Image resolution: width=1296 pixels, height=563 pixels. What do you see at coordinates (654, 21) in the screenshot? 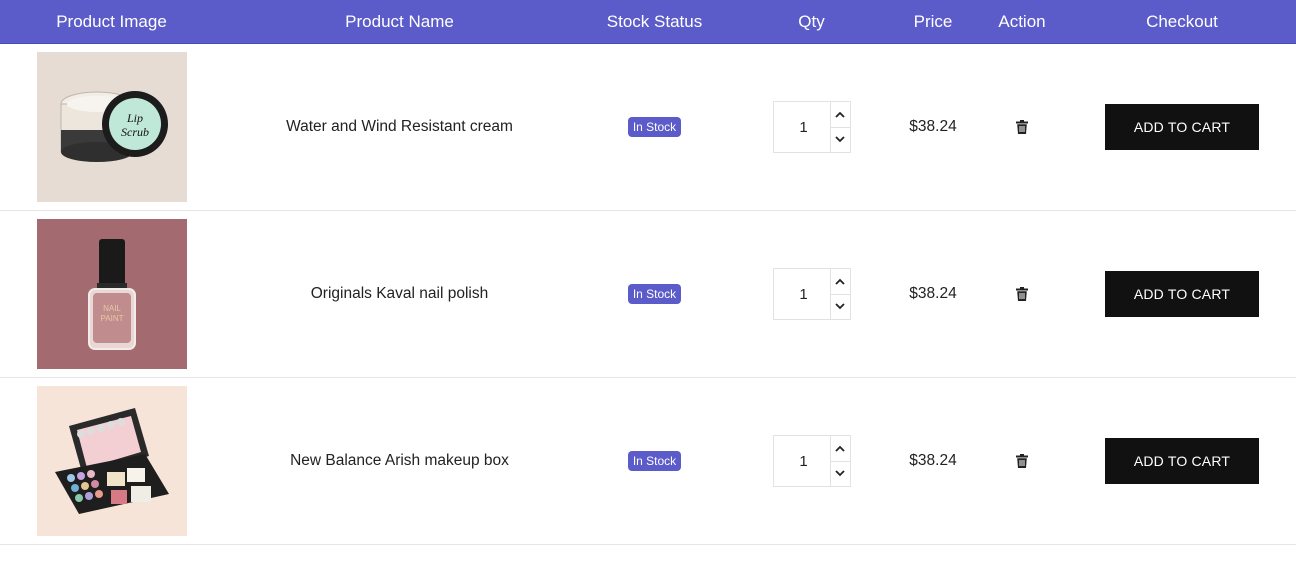
I see `header-stock-status: Stock Status` at bounding box center [654, 21].